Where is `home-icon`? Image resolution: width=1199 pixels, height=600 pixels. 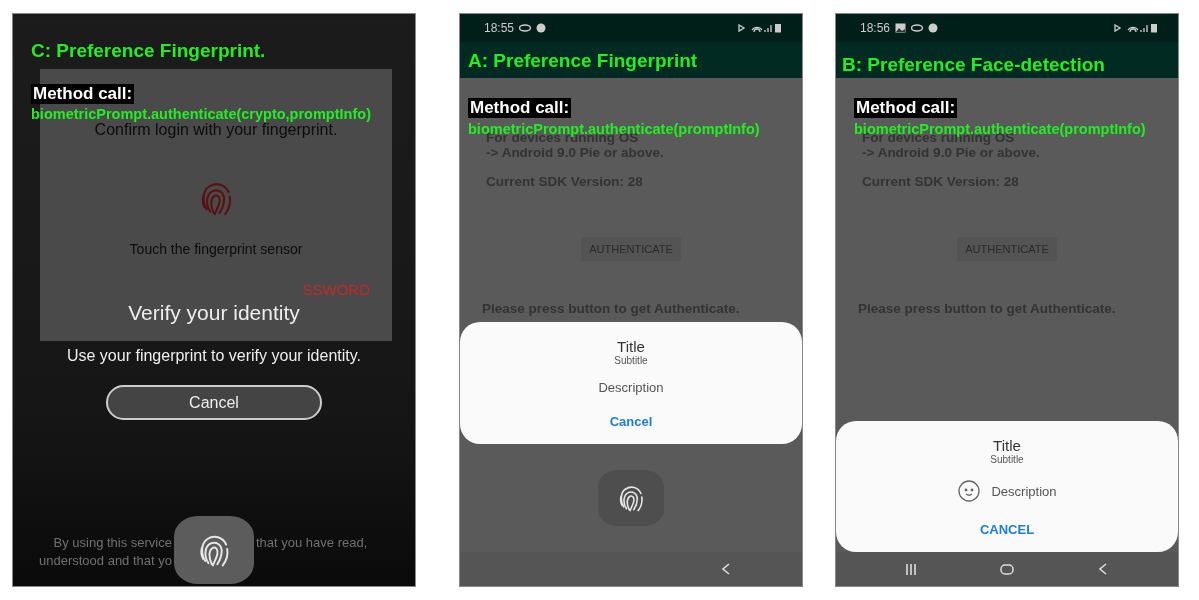 home-icon is located at coordinates (1007, 569).